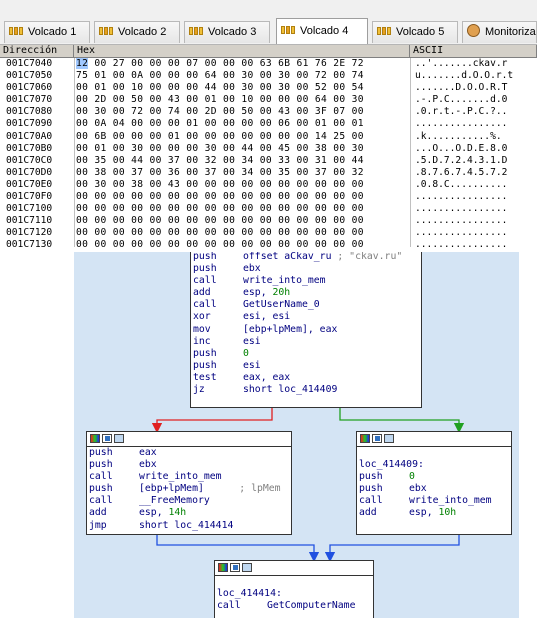  What do you see at coordinates (461, 161) in the screenshot?
I see `dump-ascii: .5.D.7.2.4.3.1.D` at bounding box center [461, 161].